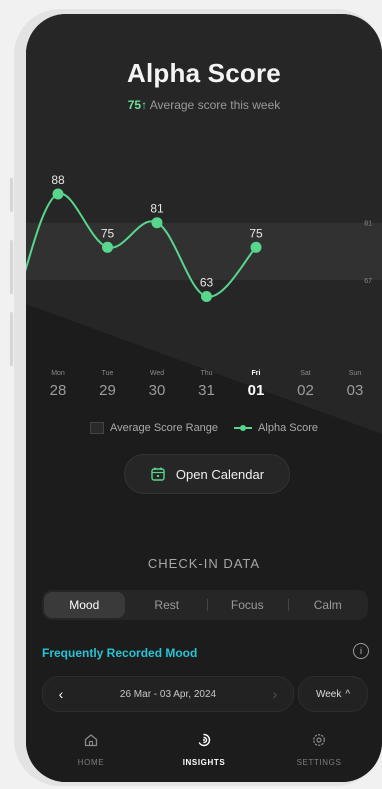  I want to click on nav-settings: SETTINGS, so click(319, 751).